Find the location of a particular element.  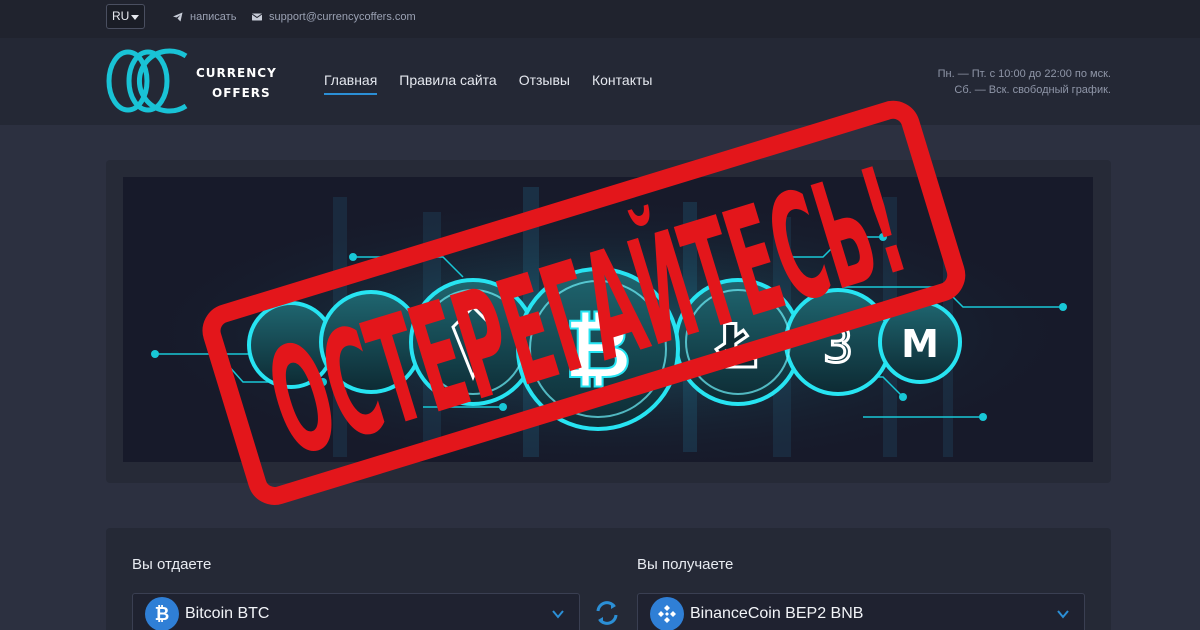

give-currency-select: ₿ Bitcoin BTC is located at coordinates (356, 611).